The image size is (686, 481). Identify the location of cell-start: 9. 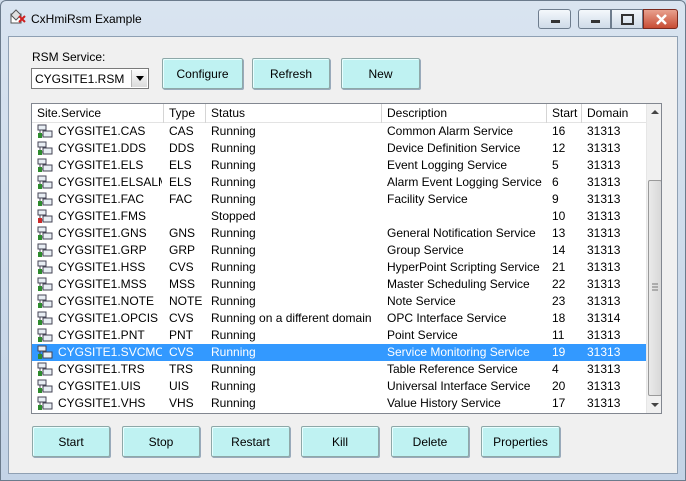
(555, 199).